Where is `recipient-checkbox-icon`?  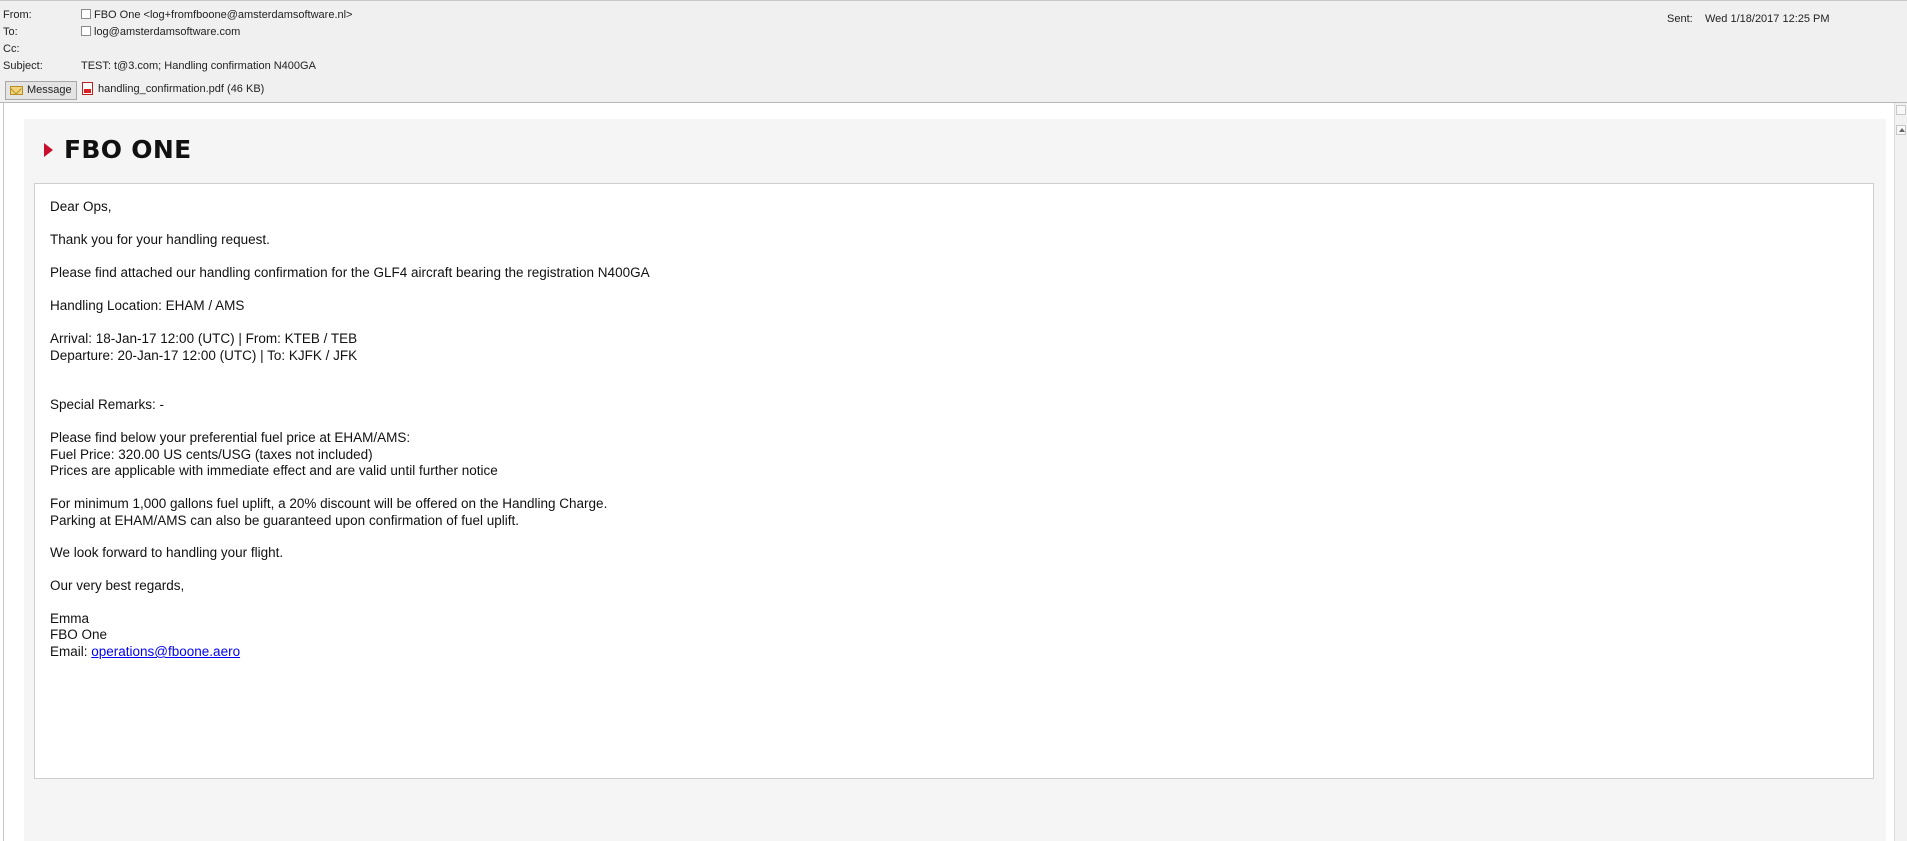 recipient-checkbox-icon is located at coordinates (86, 31).